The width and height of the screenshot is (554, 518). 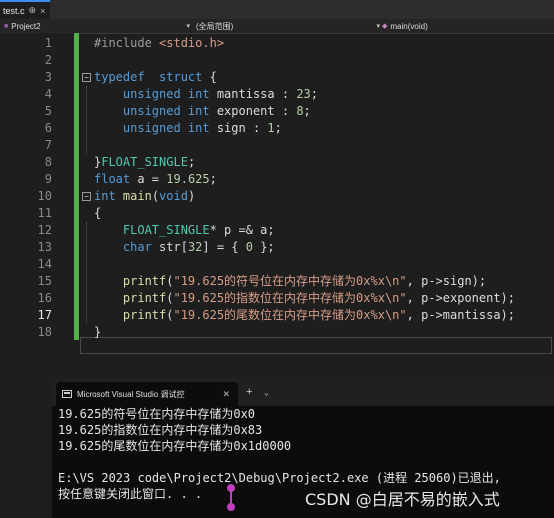 I want to click on code-token: 32, so click(x=195, y=247).